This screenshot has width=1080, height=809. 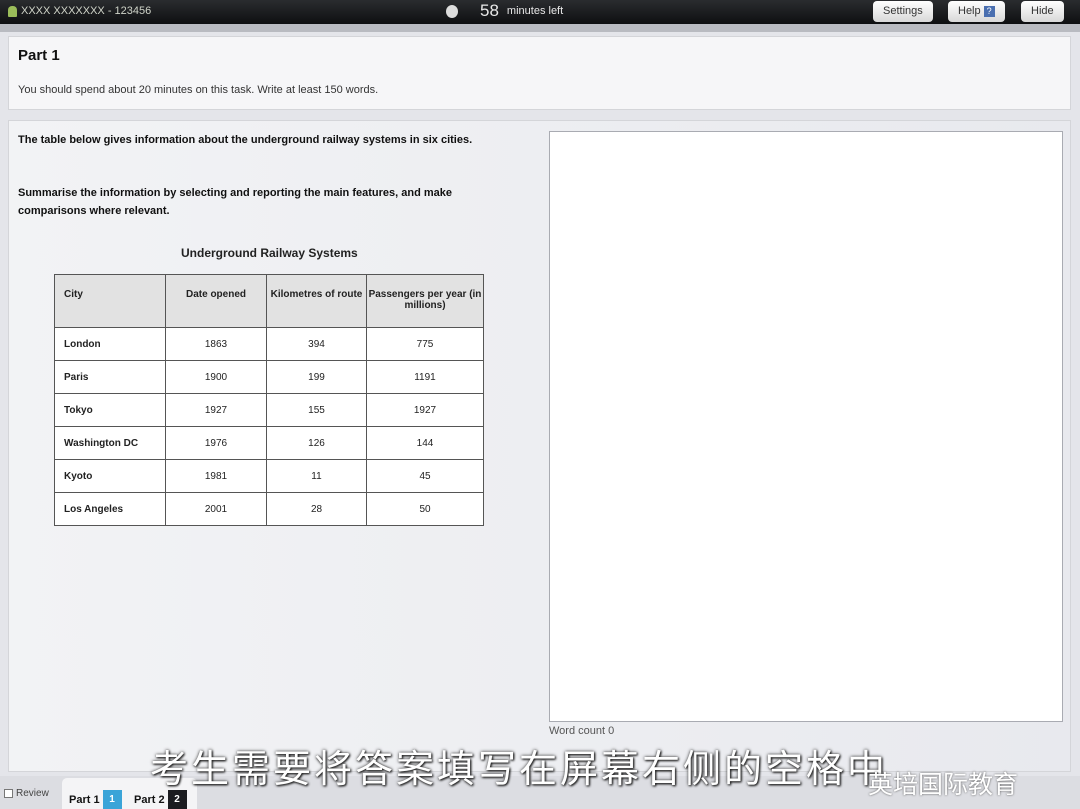 I want to click on help-button: Help?, so click(x=976, y=11).